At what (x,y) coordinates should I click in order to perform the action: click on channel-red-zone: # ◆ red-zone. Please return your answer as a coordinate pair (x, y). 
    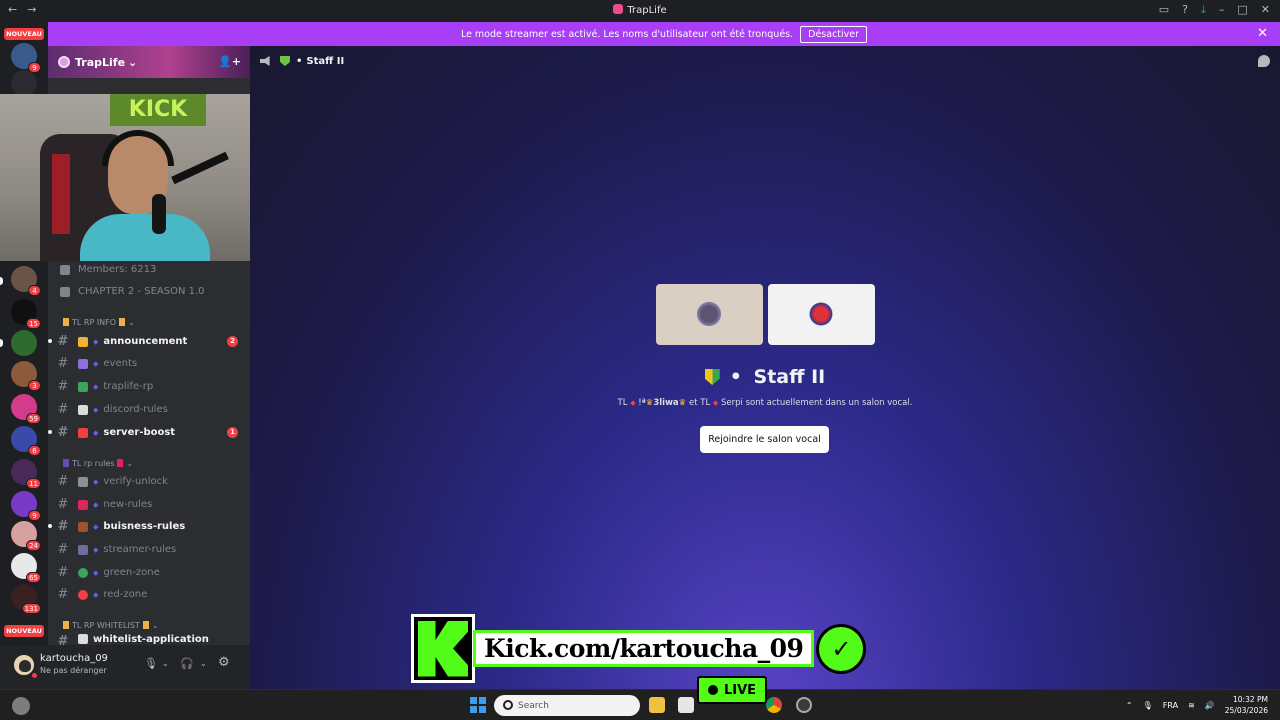
    Looking at the image, I should click on (150, 594).